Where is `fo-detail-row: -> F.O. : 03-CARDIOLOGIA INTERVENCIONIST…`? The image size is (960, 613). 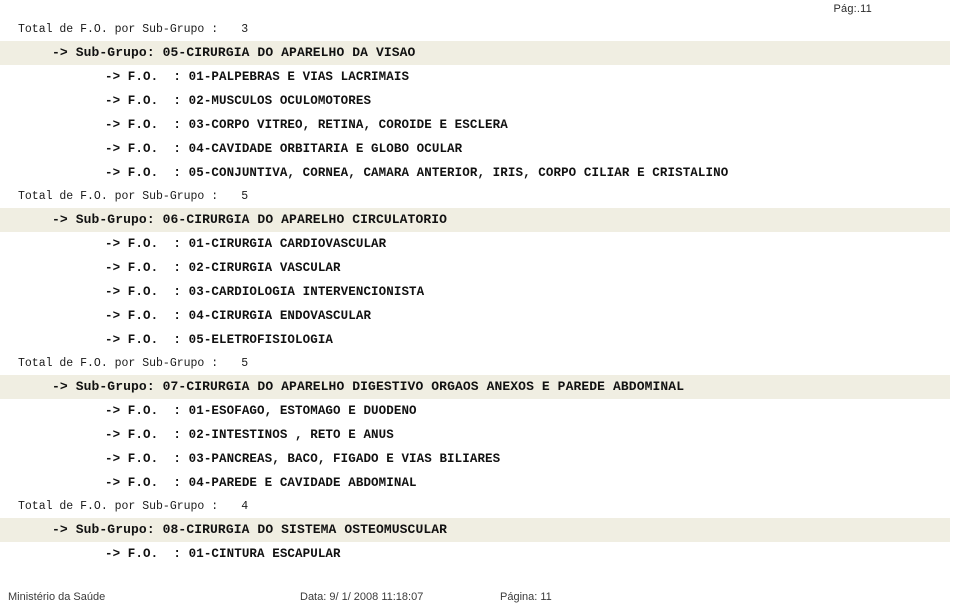
fo-detail-row: -> F.O. : 03-CARDIOLOGIA INTERVENCIONIST… is located at coordinates (480, 292).